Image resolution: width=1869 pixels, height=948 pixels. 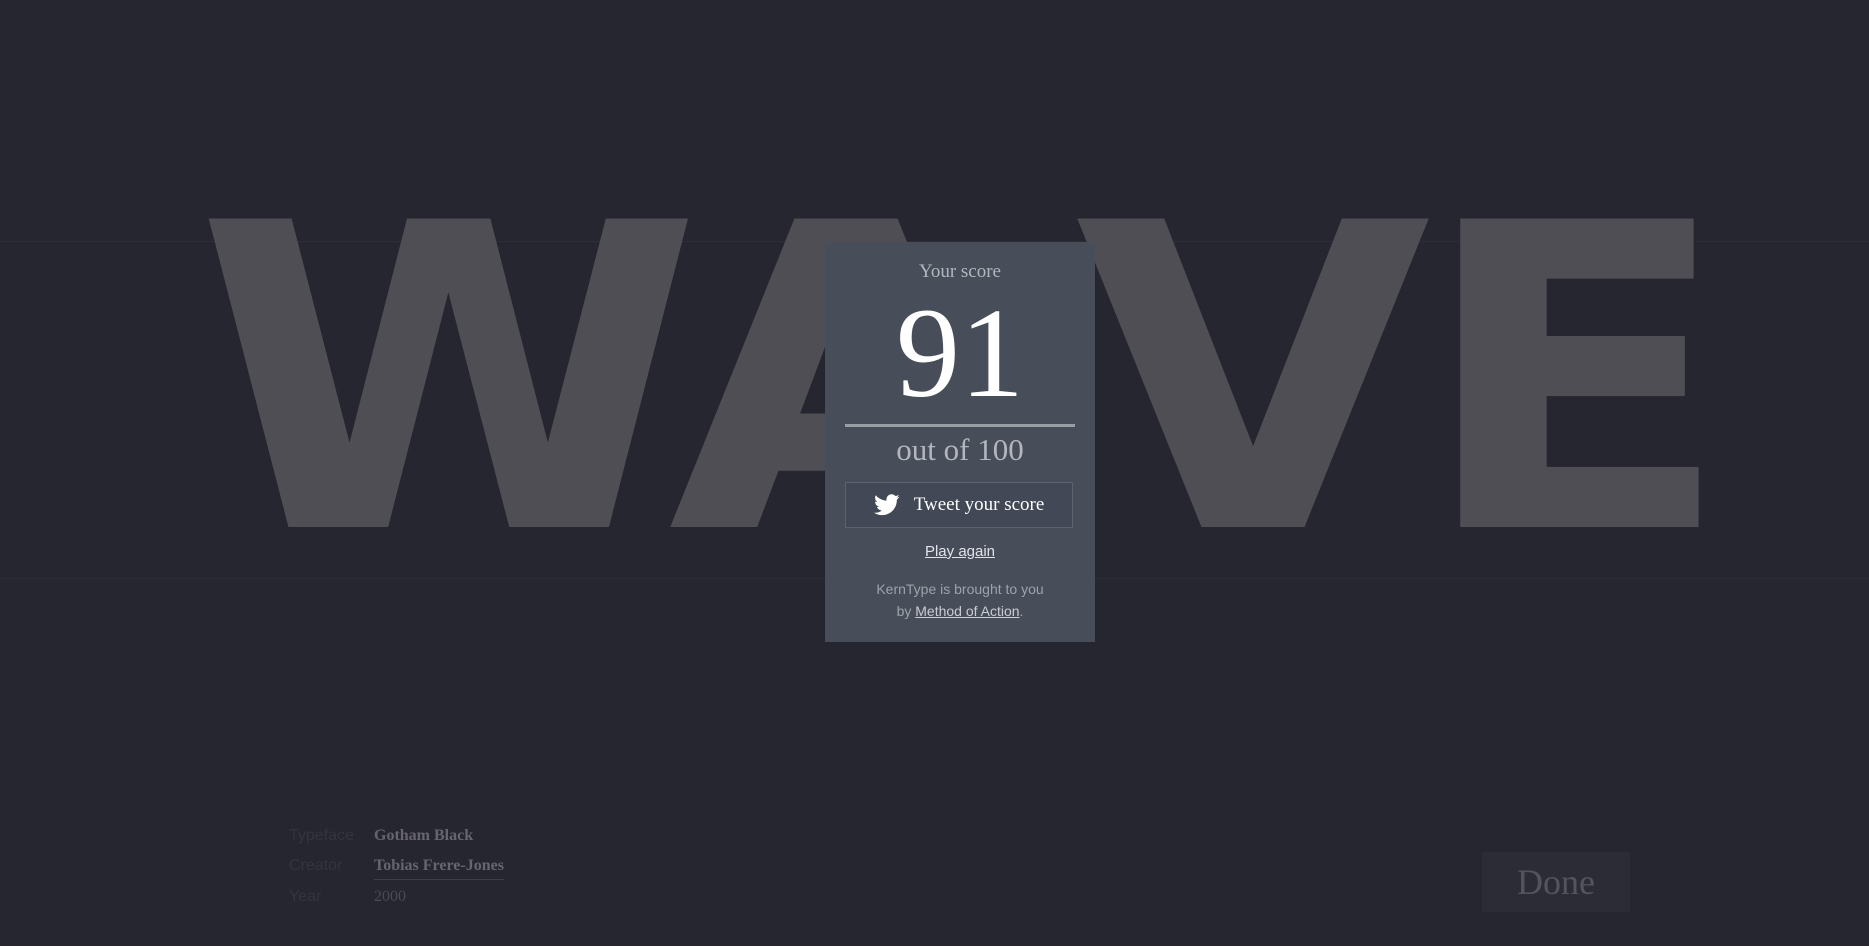 What do you see at coordinates (316, 865) in the screenshot?
I see `creator-label: Creator` at bounding box center [316, 865].